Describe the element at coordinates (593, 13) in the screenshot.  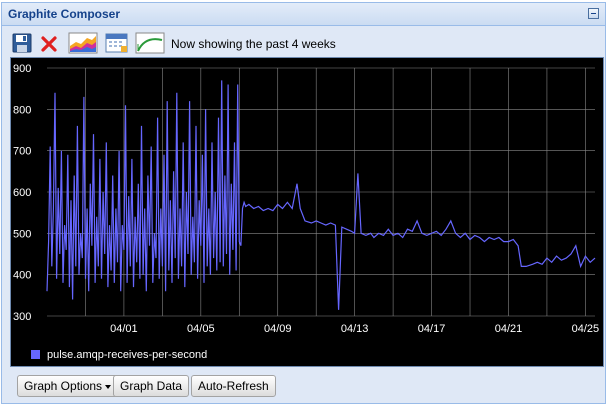
I see `collapse-icon` at that location.